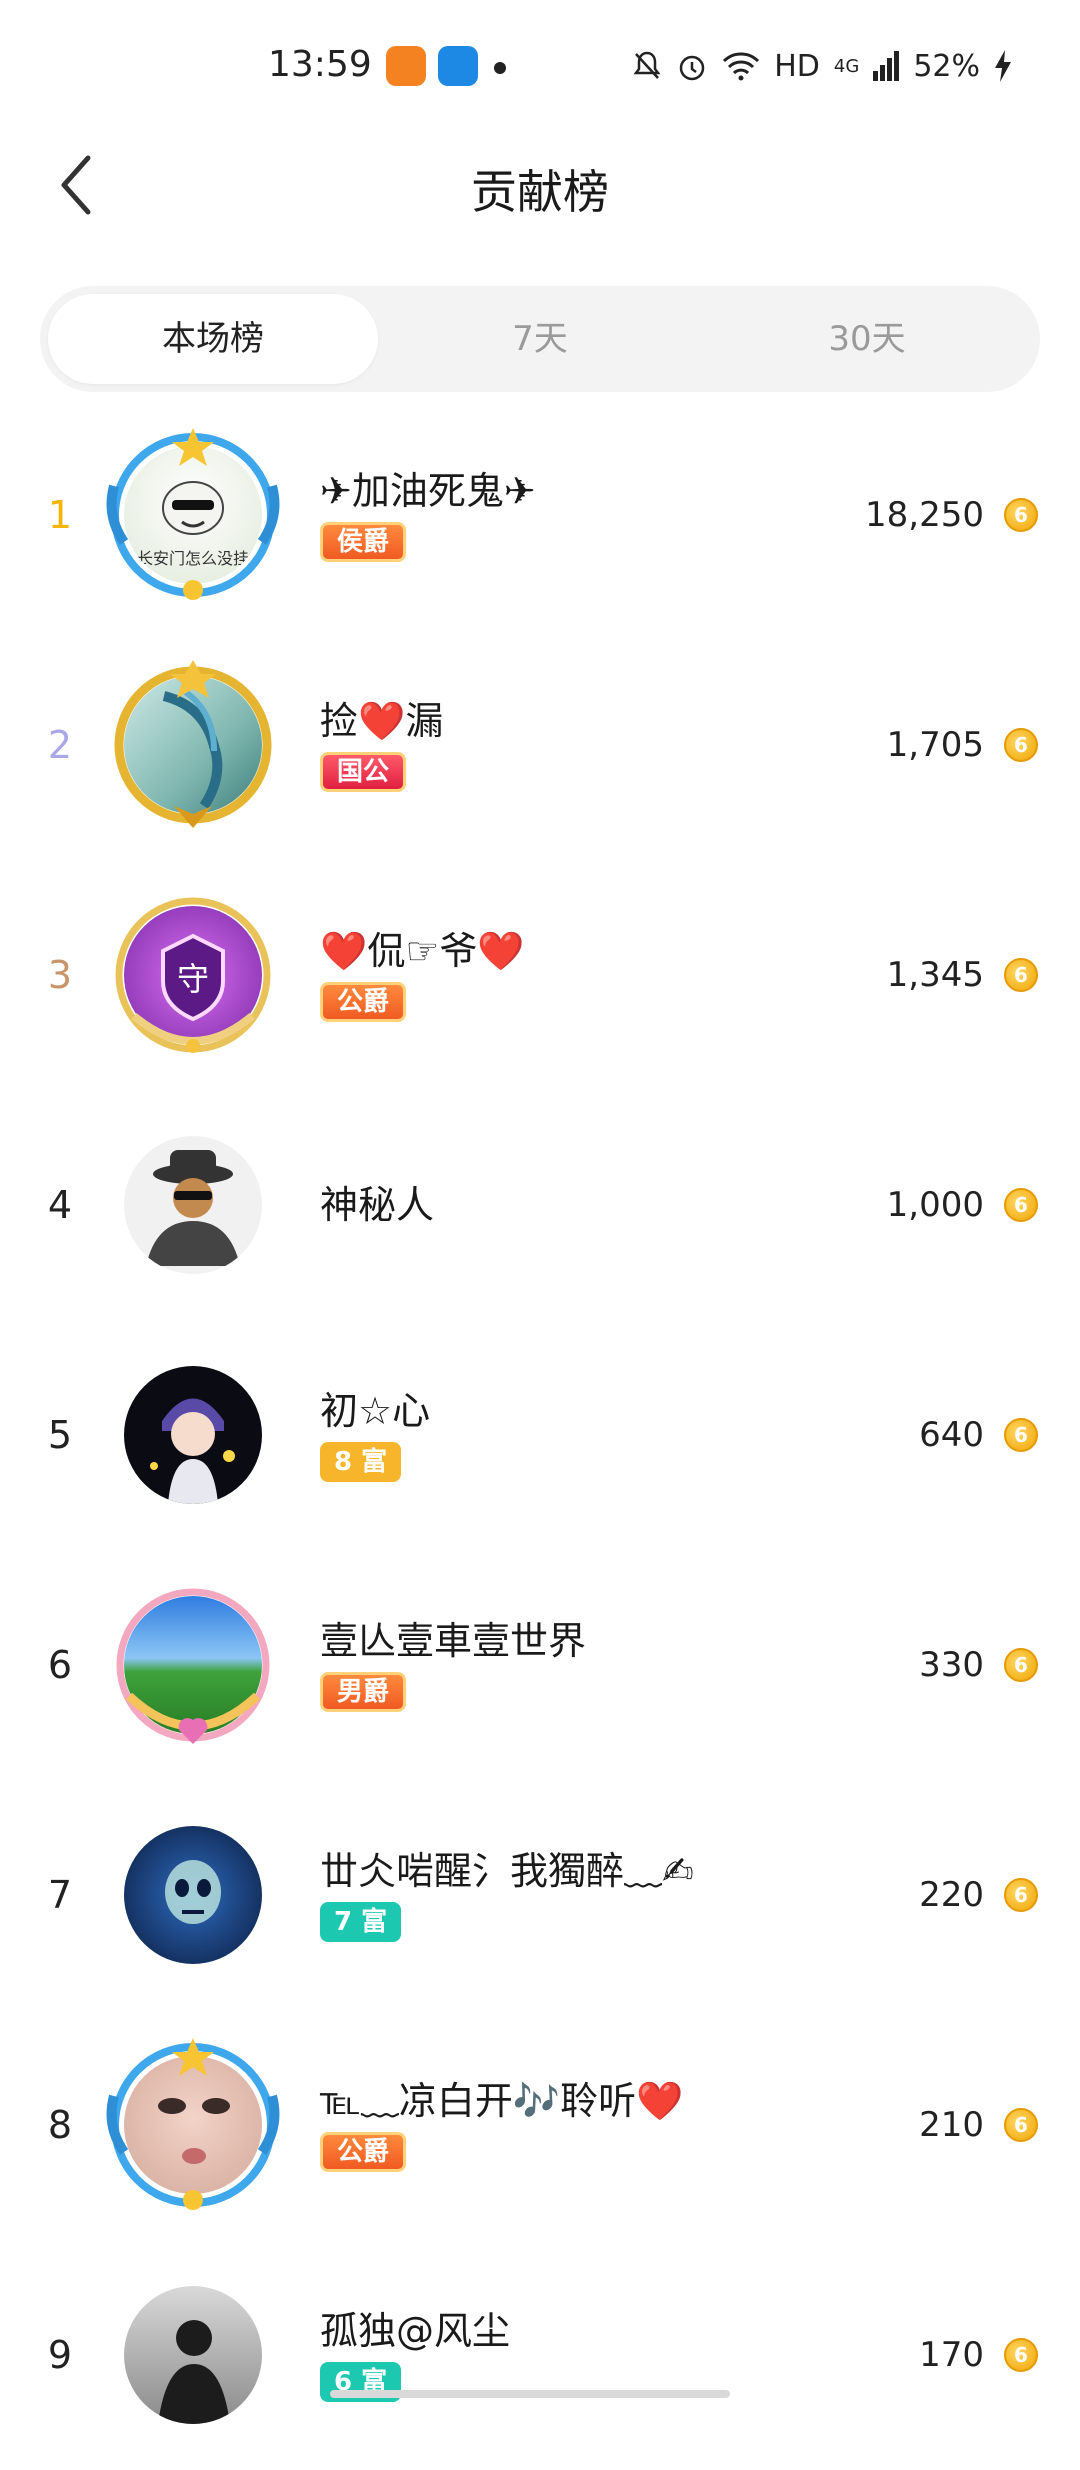  What do you see at coordinates (540, 2125) in the screenshot?
I see `list-item: 8 ℡﹏凉白开🎶聆听❤️ 公爵 210 6` at bounding box center [540, 2125].